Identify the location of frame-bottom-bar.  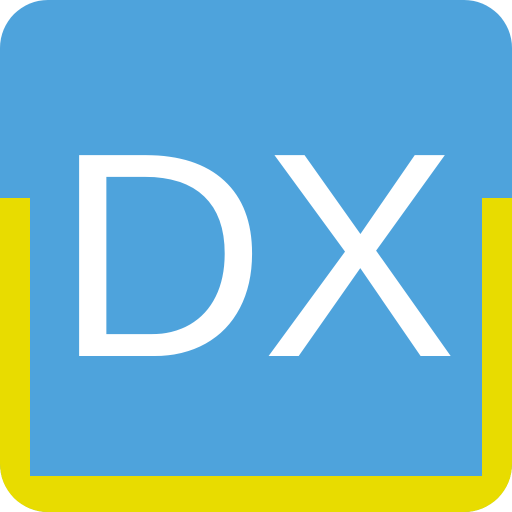
(256, 494).